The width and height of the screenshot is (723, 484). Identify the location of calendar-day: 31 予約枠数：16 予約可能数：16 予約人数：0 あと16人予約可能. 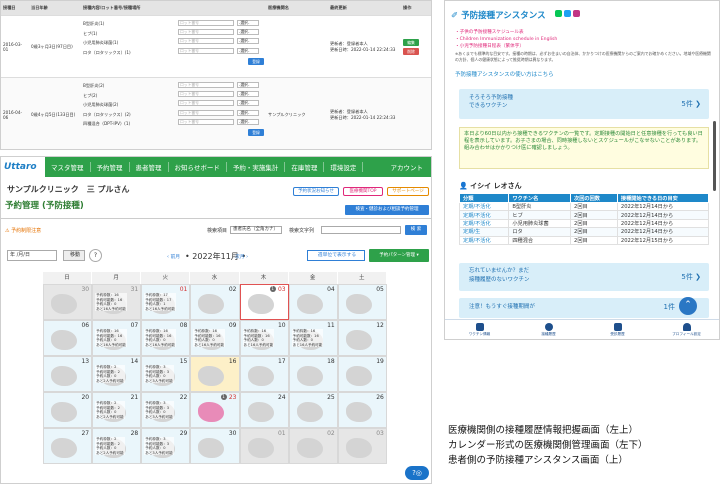
(117, 302).